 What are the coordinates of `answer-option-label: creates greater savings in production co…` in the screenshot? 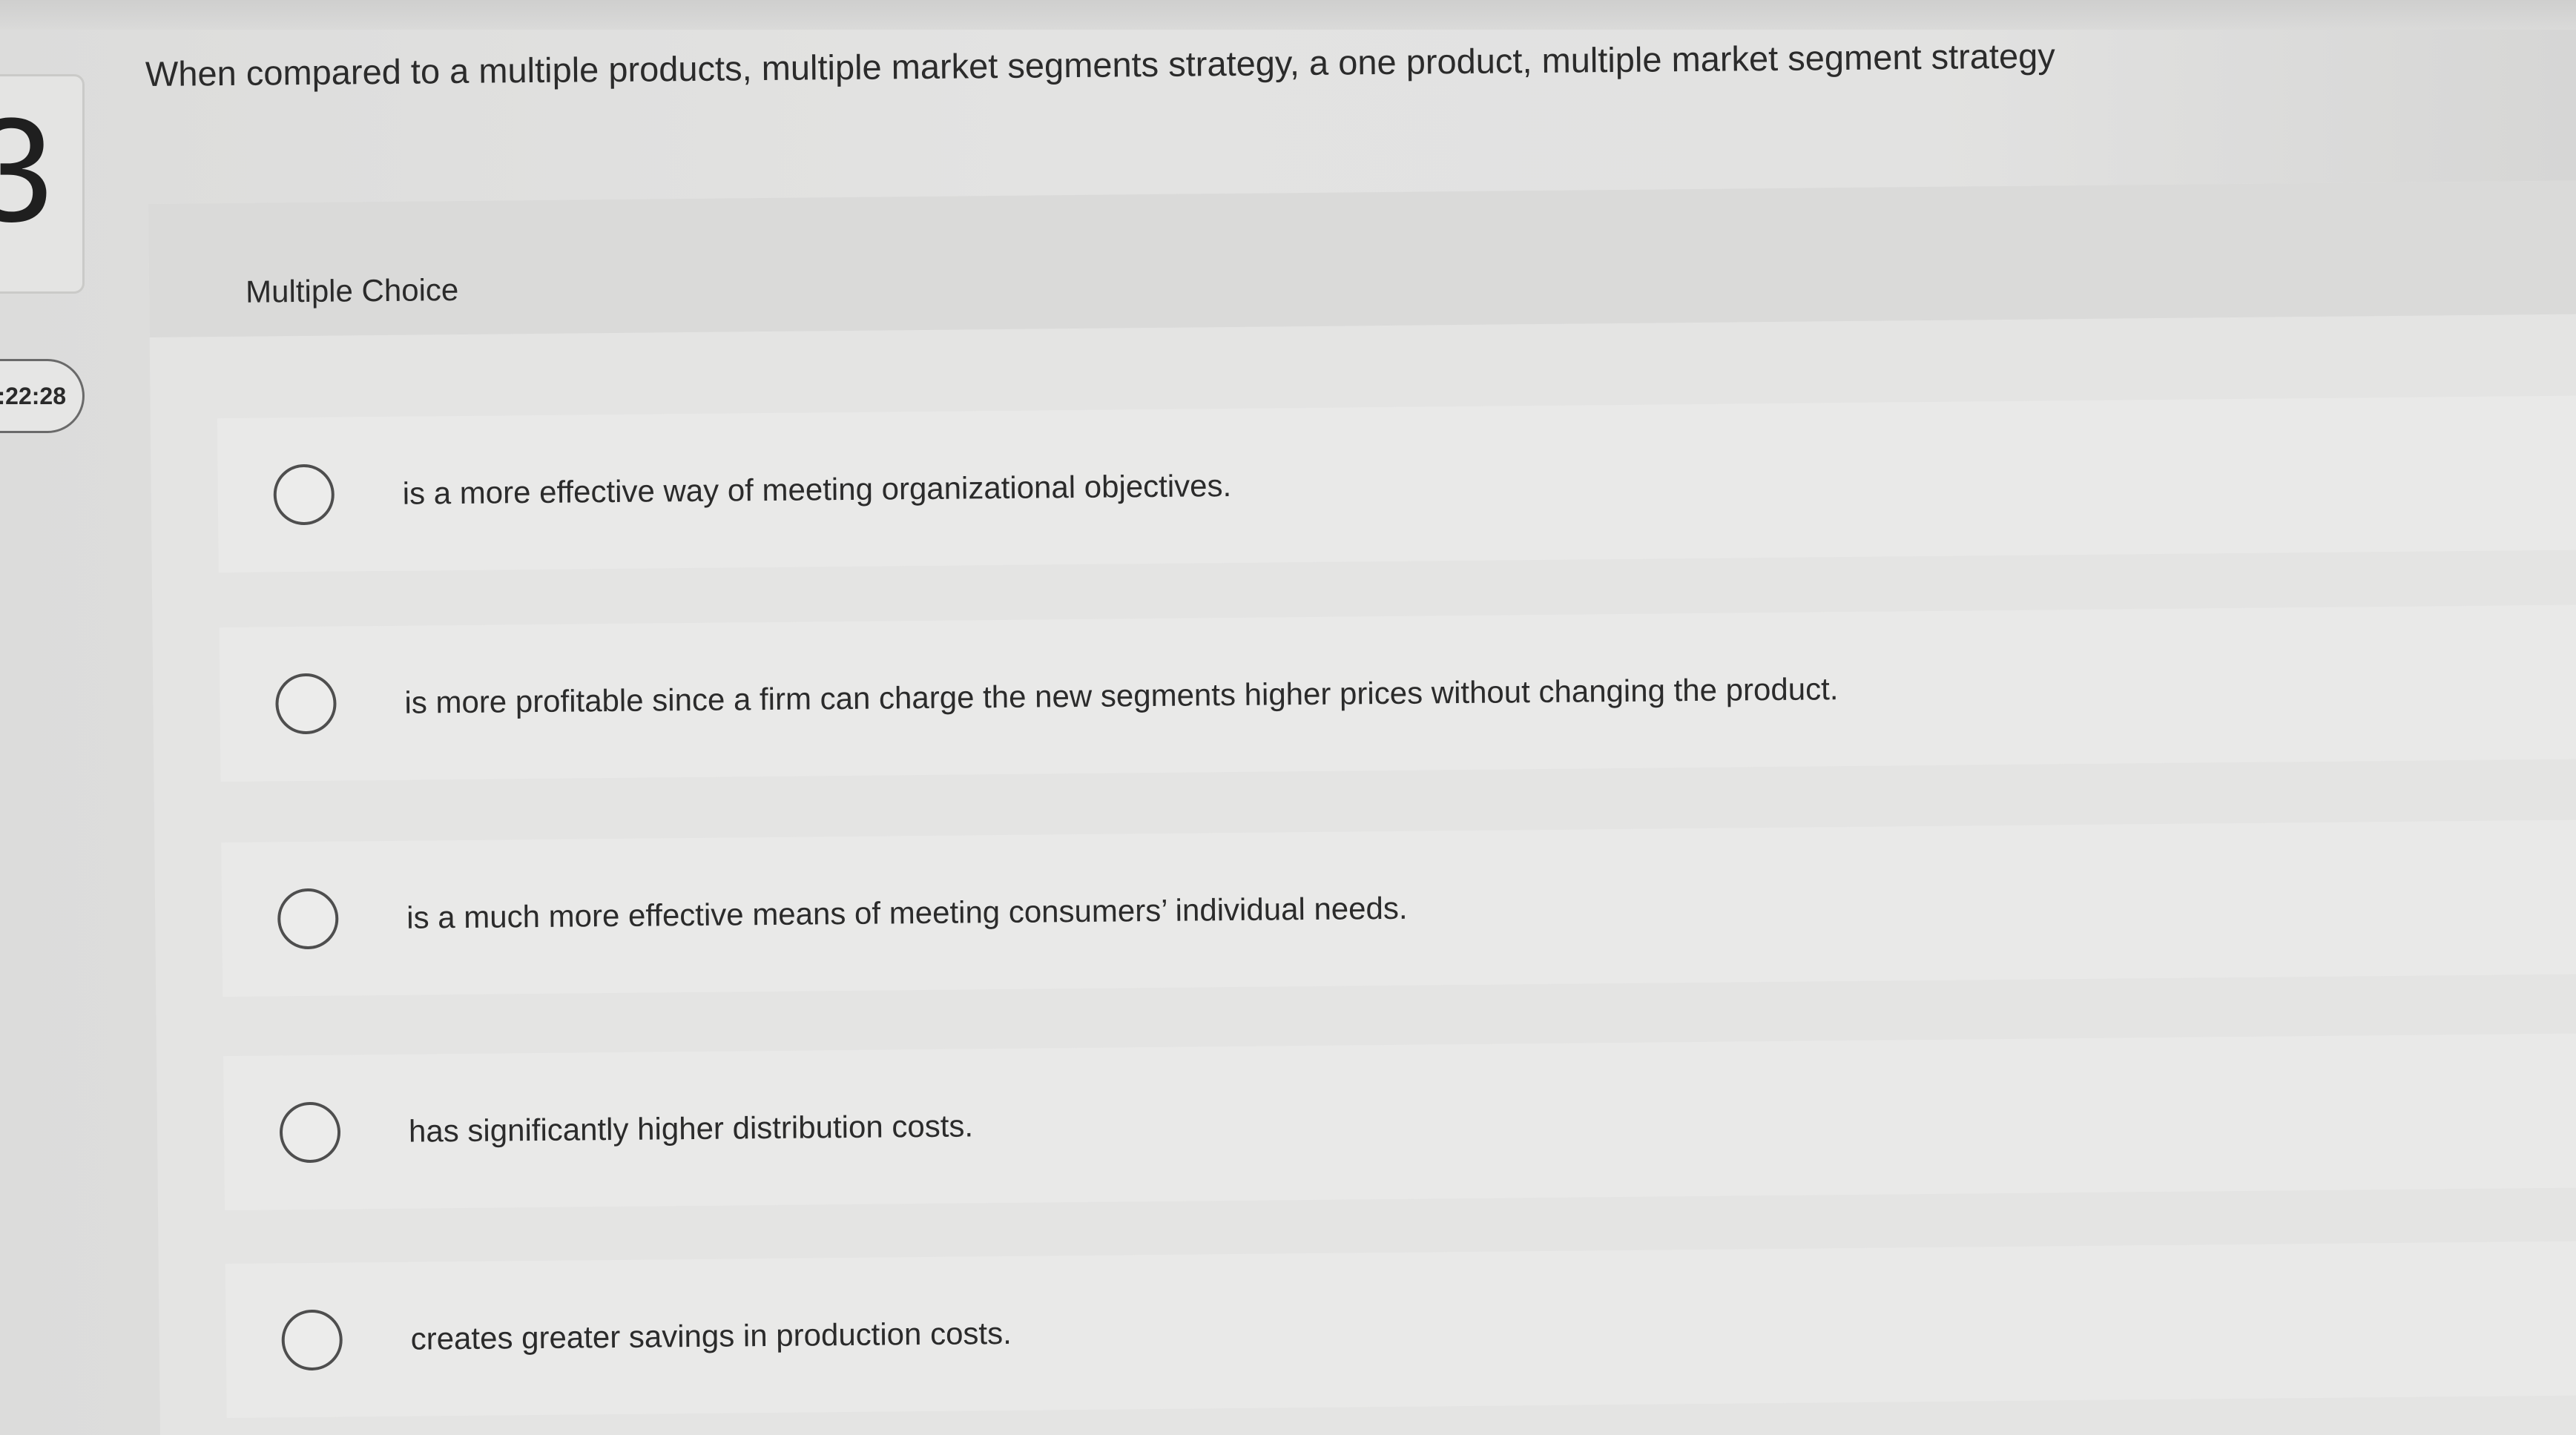 It's located at (711, 1335).